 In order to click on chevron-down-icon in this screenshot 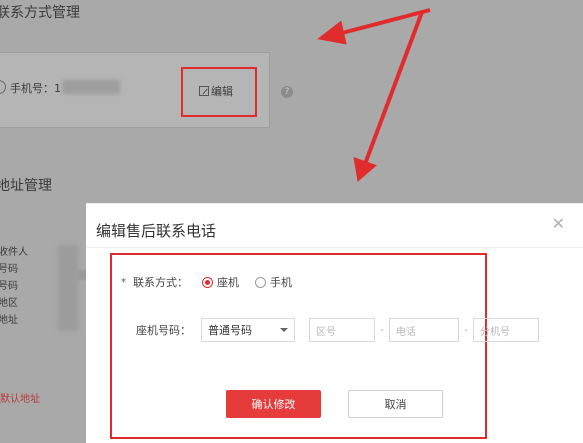, I will do `click(284, 330)`.